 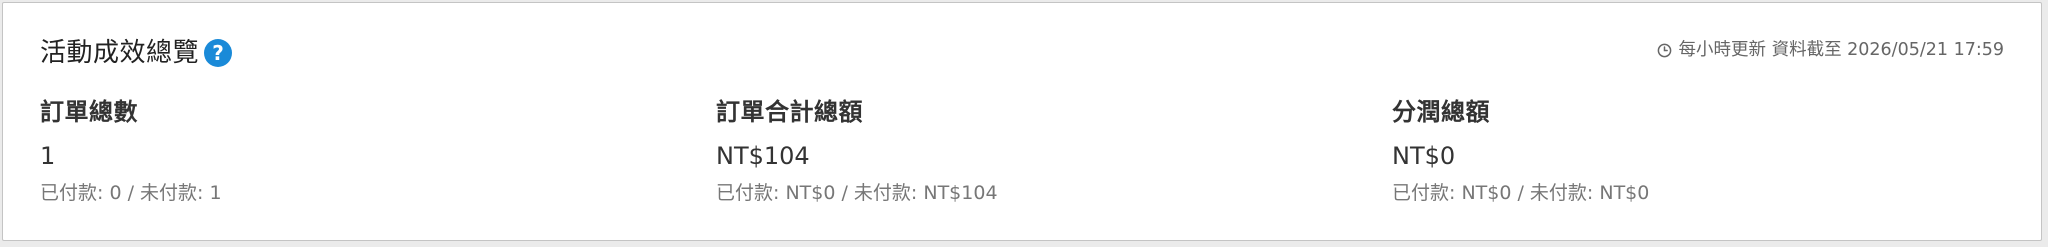 I want to click on stat-label: 訂單合計總額, so click(x=789, y=112).